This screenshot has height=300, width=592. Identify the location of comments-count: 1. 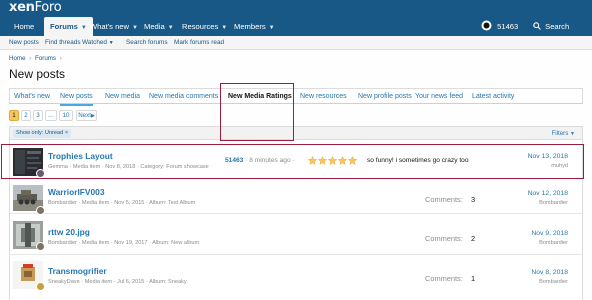
(473, 278).